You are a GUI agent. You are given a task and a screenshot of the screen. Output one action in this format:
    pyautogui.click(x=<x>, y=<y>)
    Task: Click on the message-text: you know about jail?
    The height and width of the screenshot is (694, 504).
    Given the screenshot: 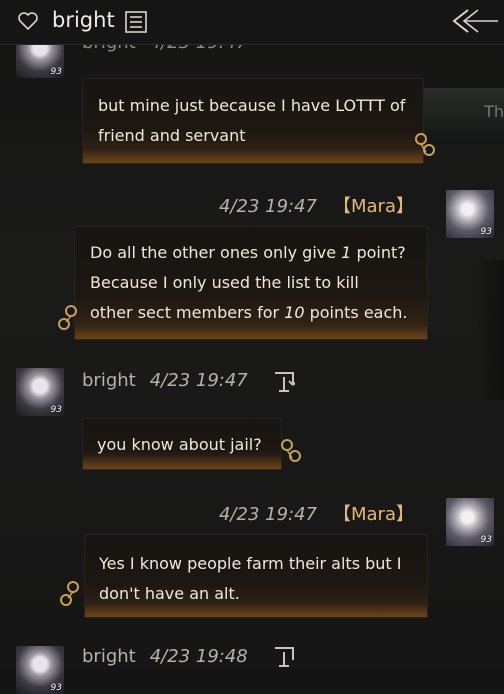 What is the action you would take?
    pyautogui.click(x=179, y=444)
    